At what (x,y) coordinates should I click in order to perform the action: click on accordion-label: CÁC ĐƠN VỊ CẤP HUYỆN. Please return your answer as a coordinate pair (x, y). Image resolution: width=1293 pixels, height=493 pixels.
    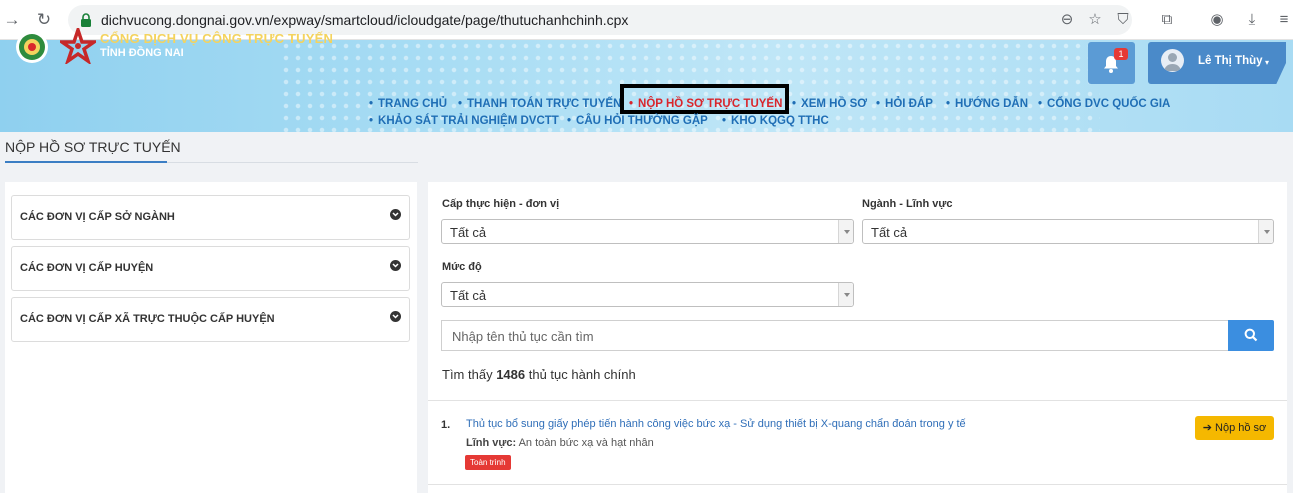
    Looking at the image, I should click on (87, 268).